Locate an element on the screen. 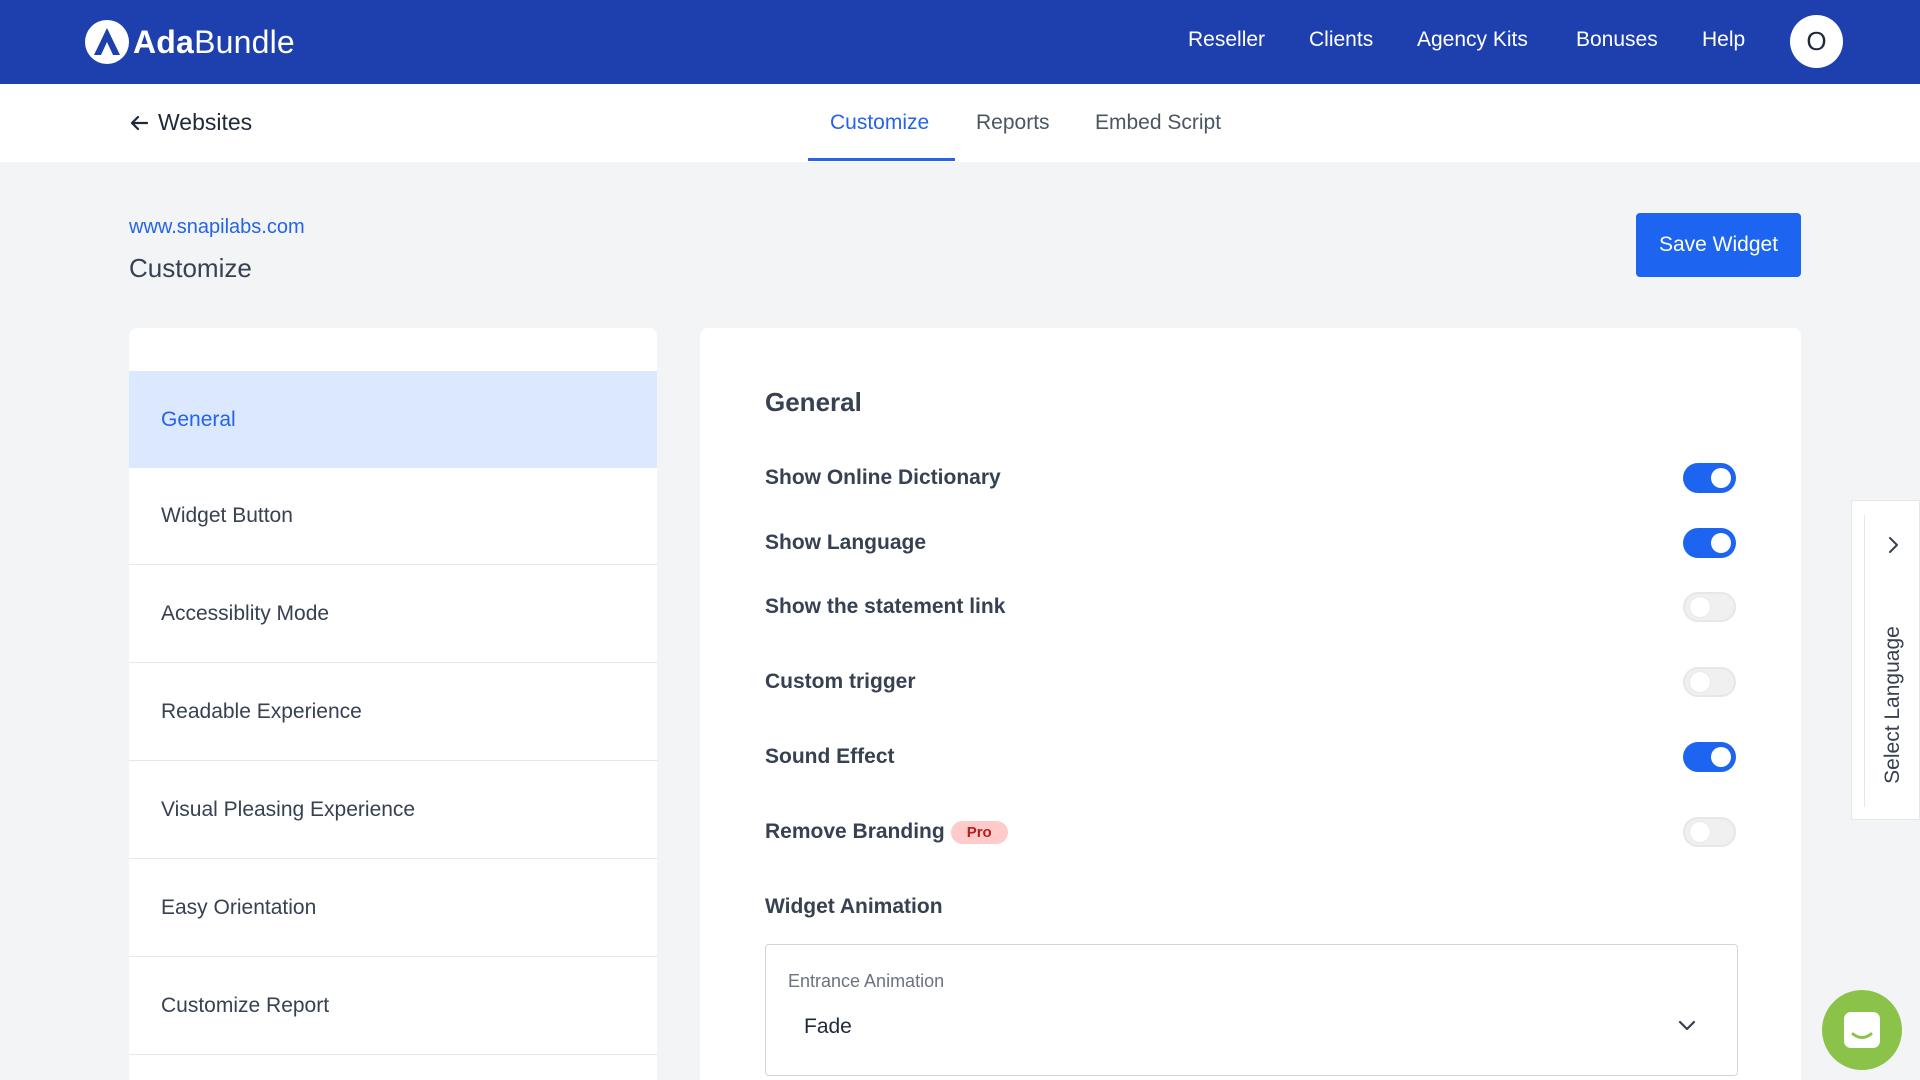 This screenshot has width=1920, height=1080. select-caption: Entrance Animation is located at coordinates (866, 981).